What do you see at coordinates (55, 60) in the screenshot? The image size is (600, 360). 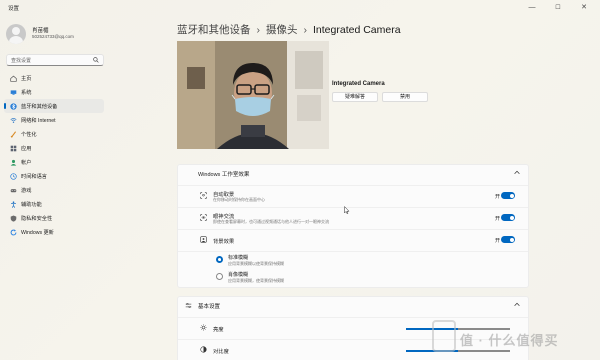 I see `search-input: 查找设置` at bounding box center [55, 60].